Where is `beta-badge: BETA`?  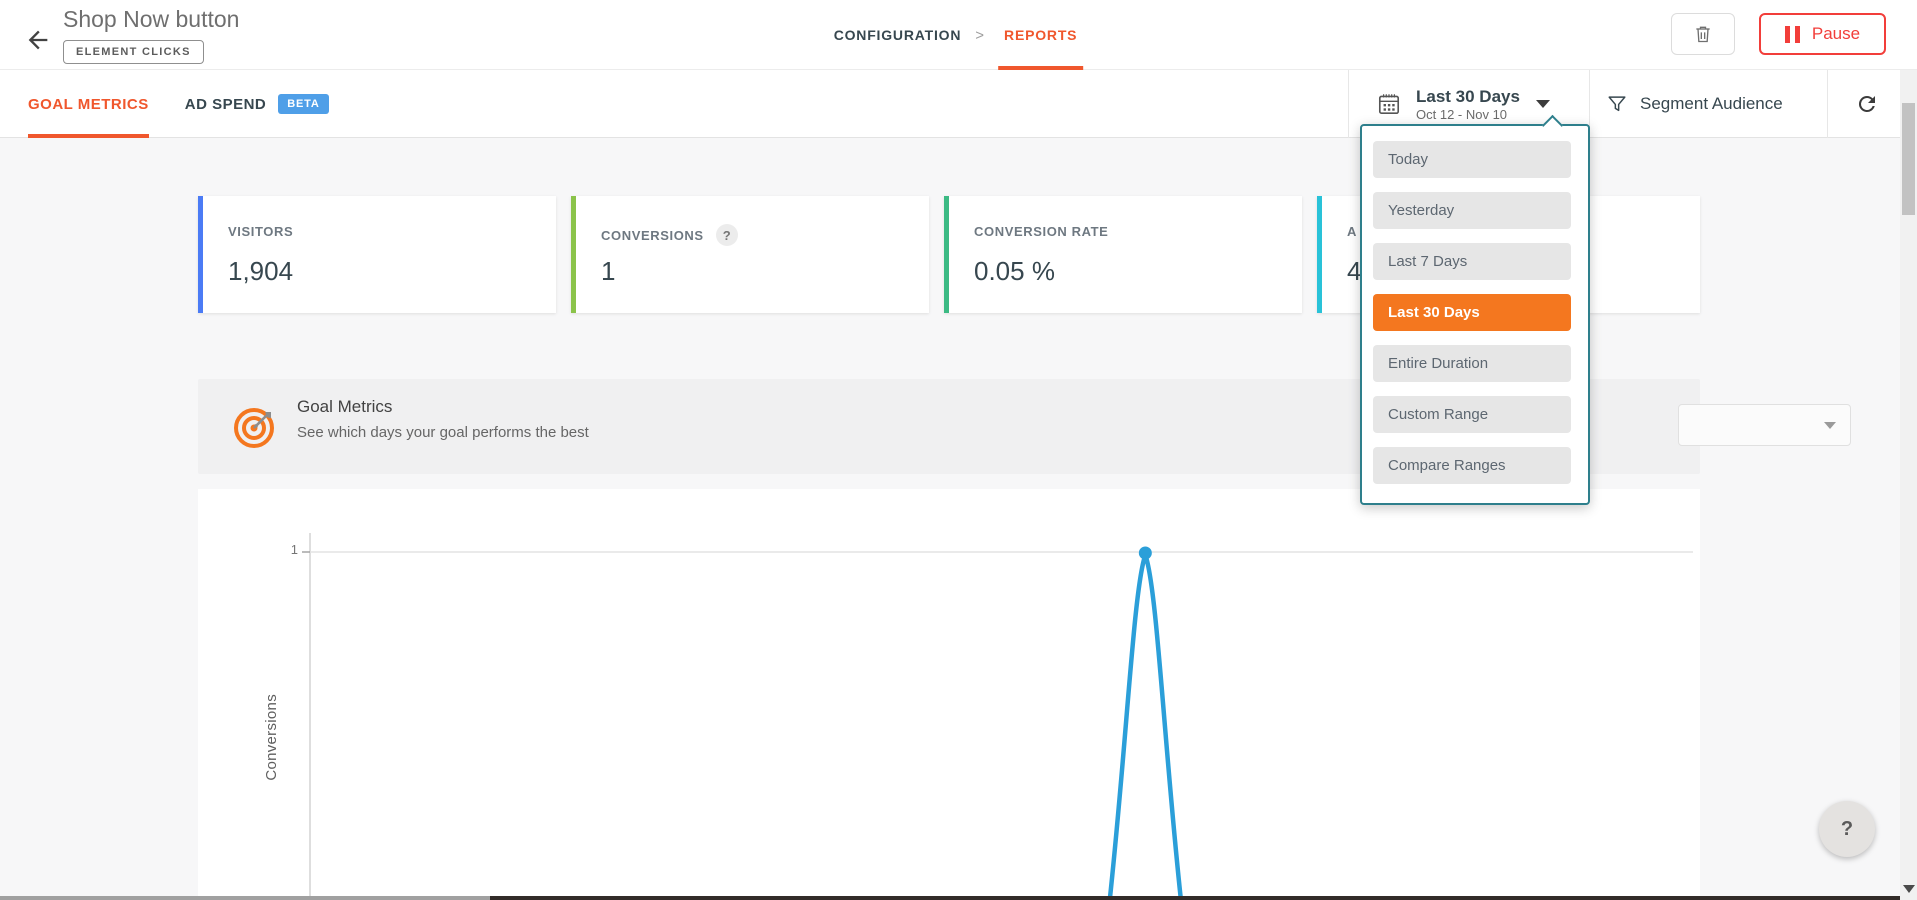
beta-badge: BETA is located at coordinates (303, 104).